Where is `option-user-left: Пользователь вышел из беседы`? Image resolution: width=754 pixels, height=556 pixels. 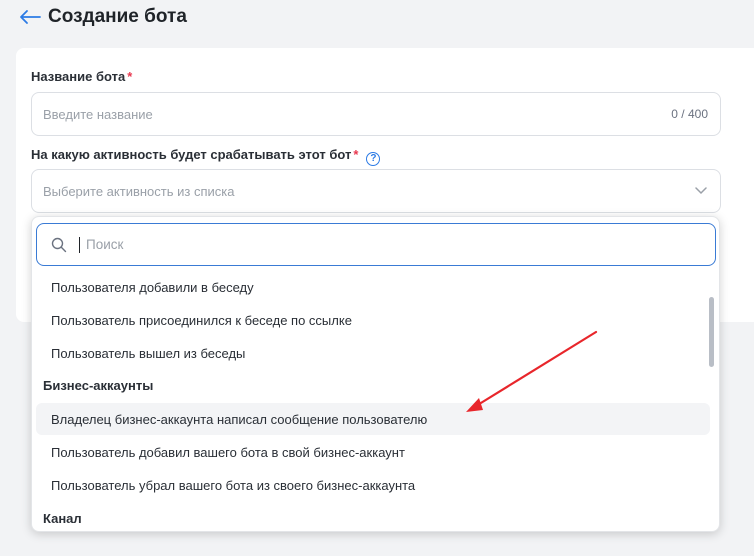 option-user-left: Пользователь вышел из беседы is located at coordinates (373, 353).